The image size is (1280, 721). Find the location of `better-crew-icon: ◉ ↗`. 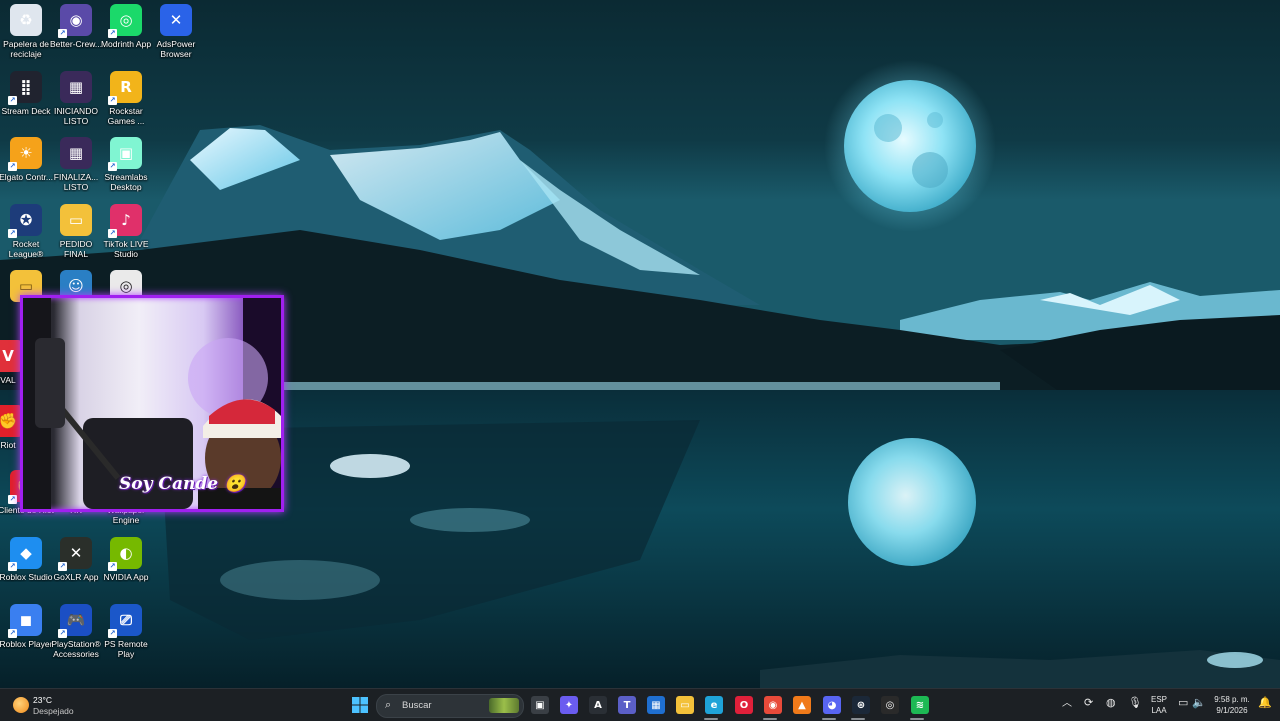

better-crew-icon: ◉ ↗ is located at coordinates (75, 21).